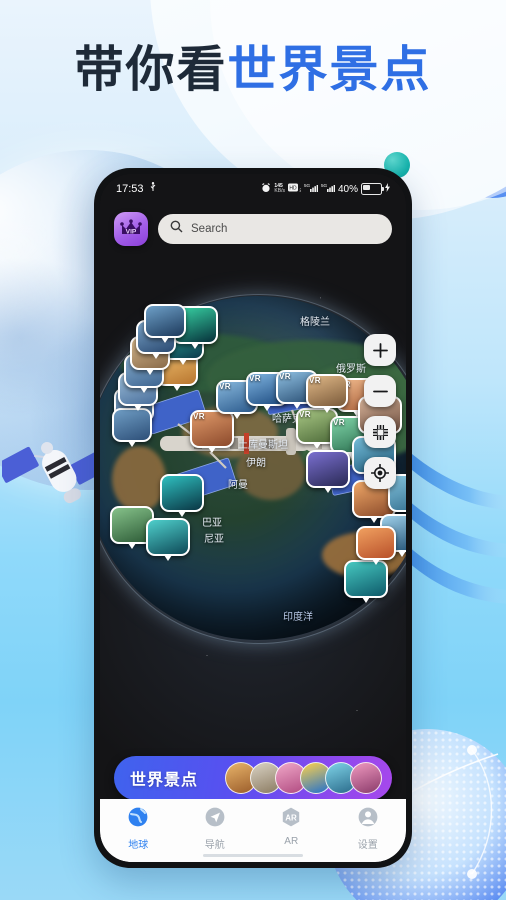 The width and height of the screenshot is (506, 900). What do you see at coordinates (300, 189) in the screenshot?
I see `svg-text: 2` at bounding box center [300, 189].